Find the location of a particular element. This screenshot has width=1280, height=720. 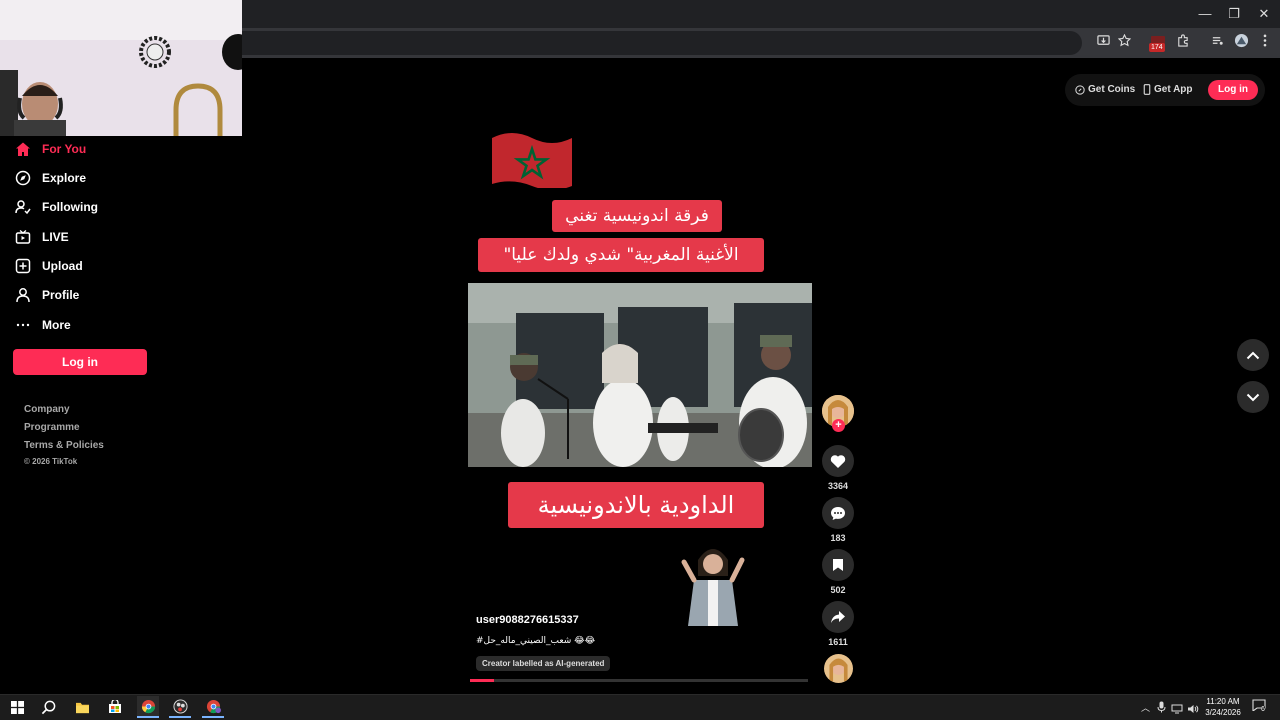

sidebar-item-more: More is located at coordinates (42, 325).